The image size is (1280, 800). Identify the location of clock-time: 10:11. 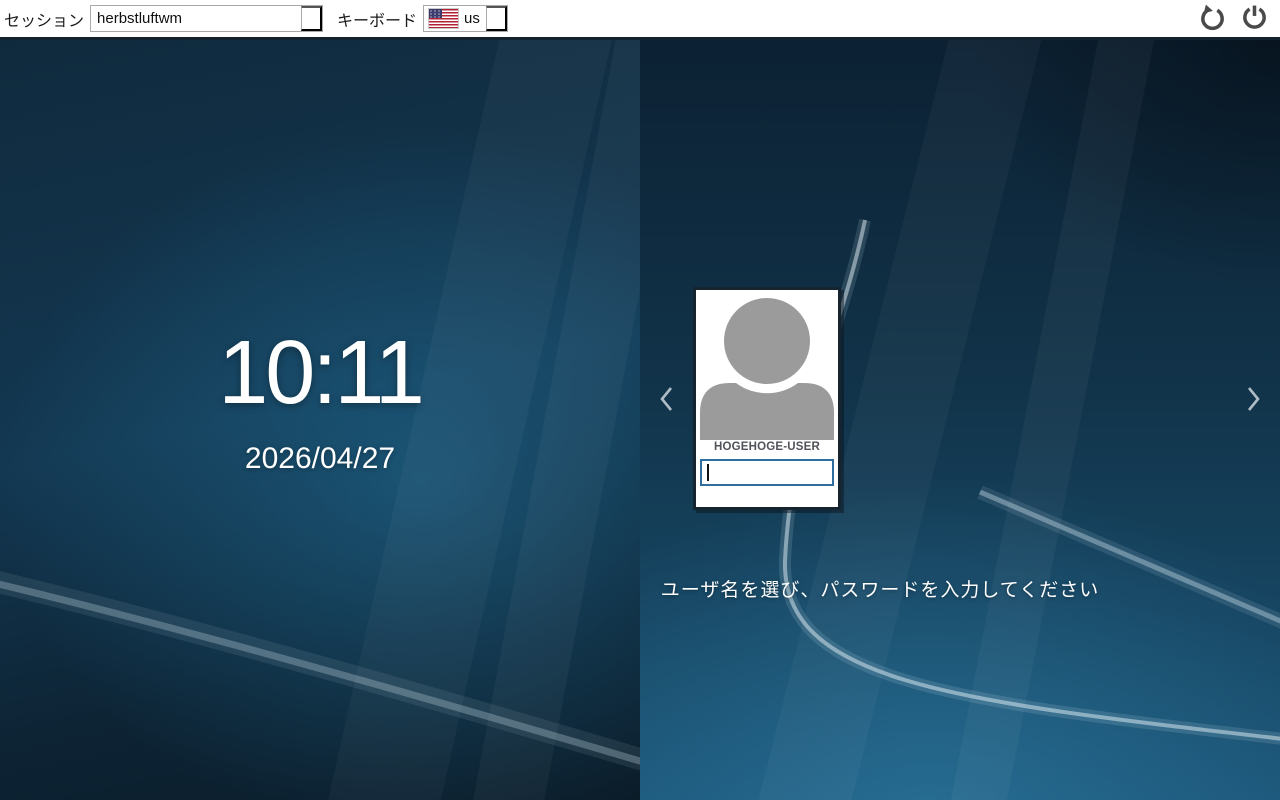
(321, 373).